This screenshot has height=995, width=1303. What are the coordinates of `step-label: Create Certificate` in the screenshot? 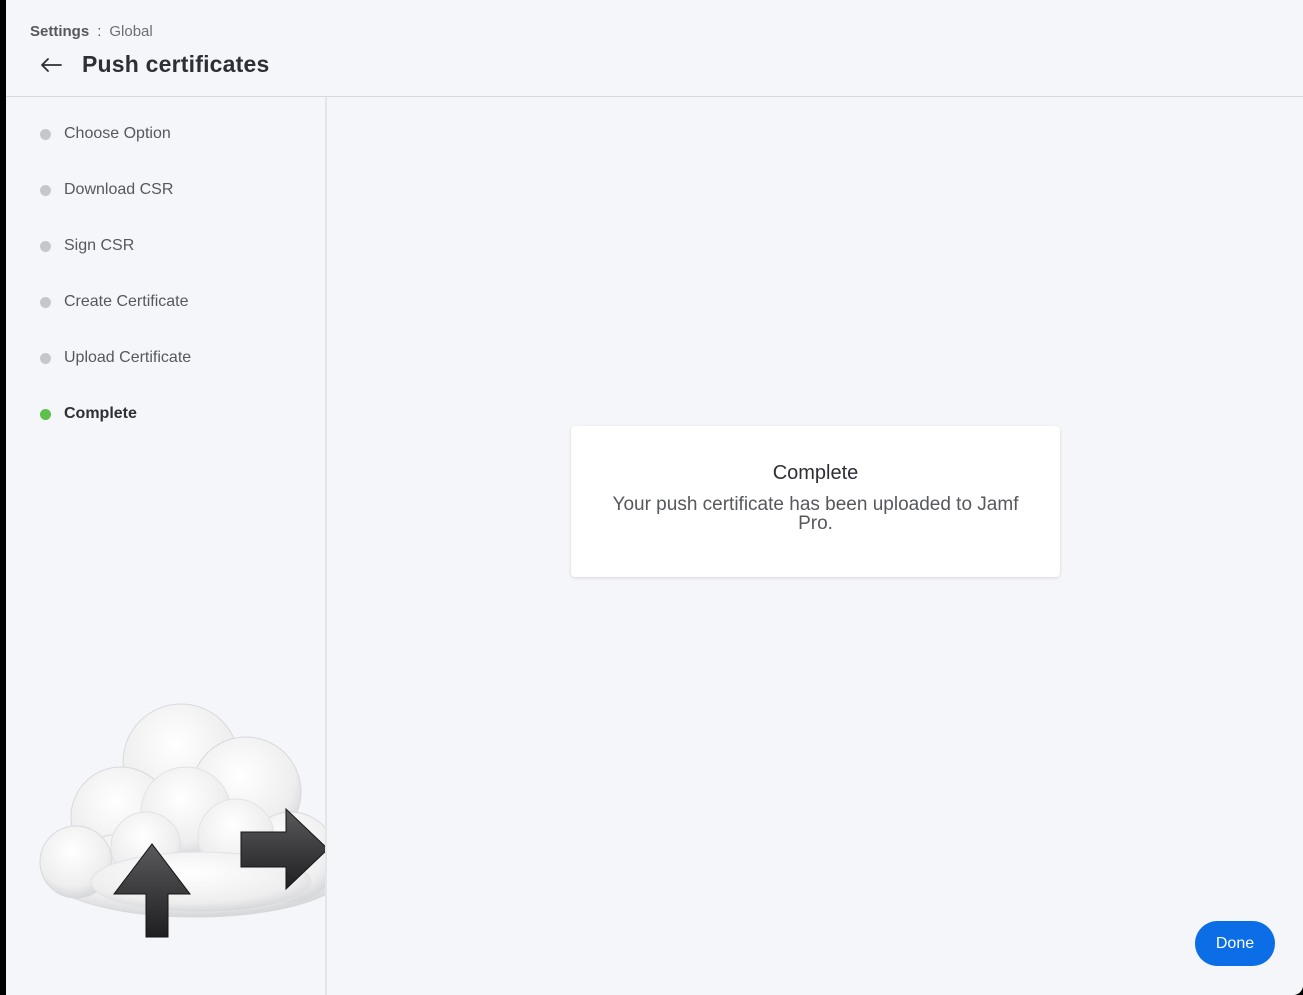 It's located at (126, 301).